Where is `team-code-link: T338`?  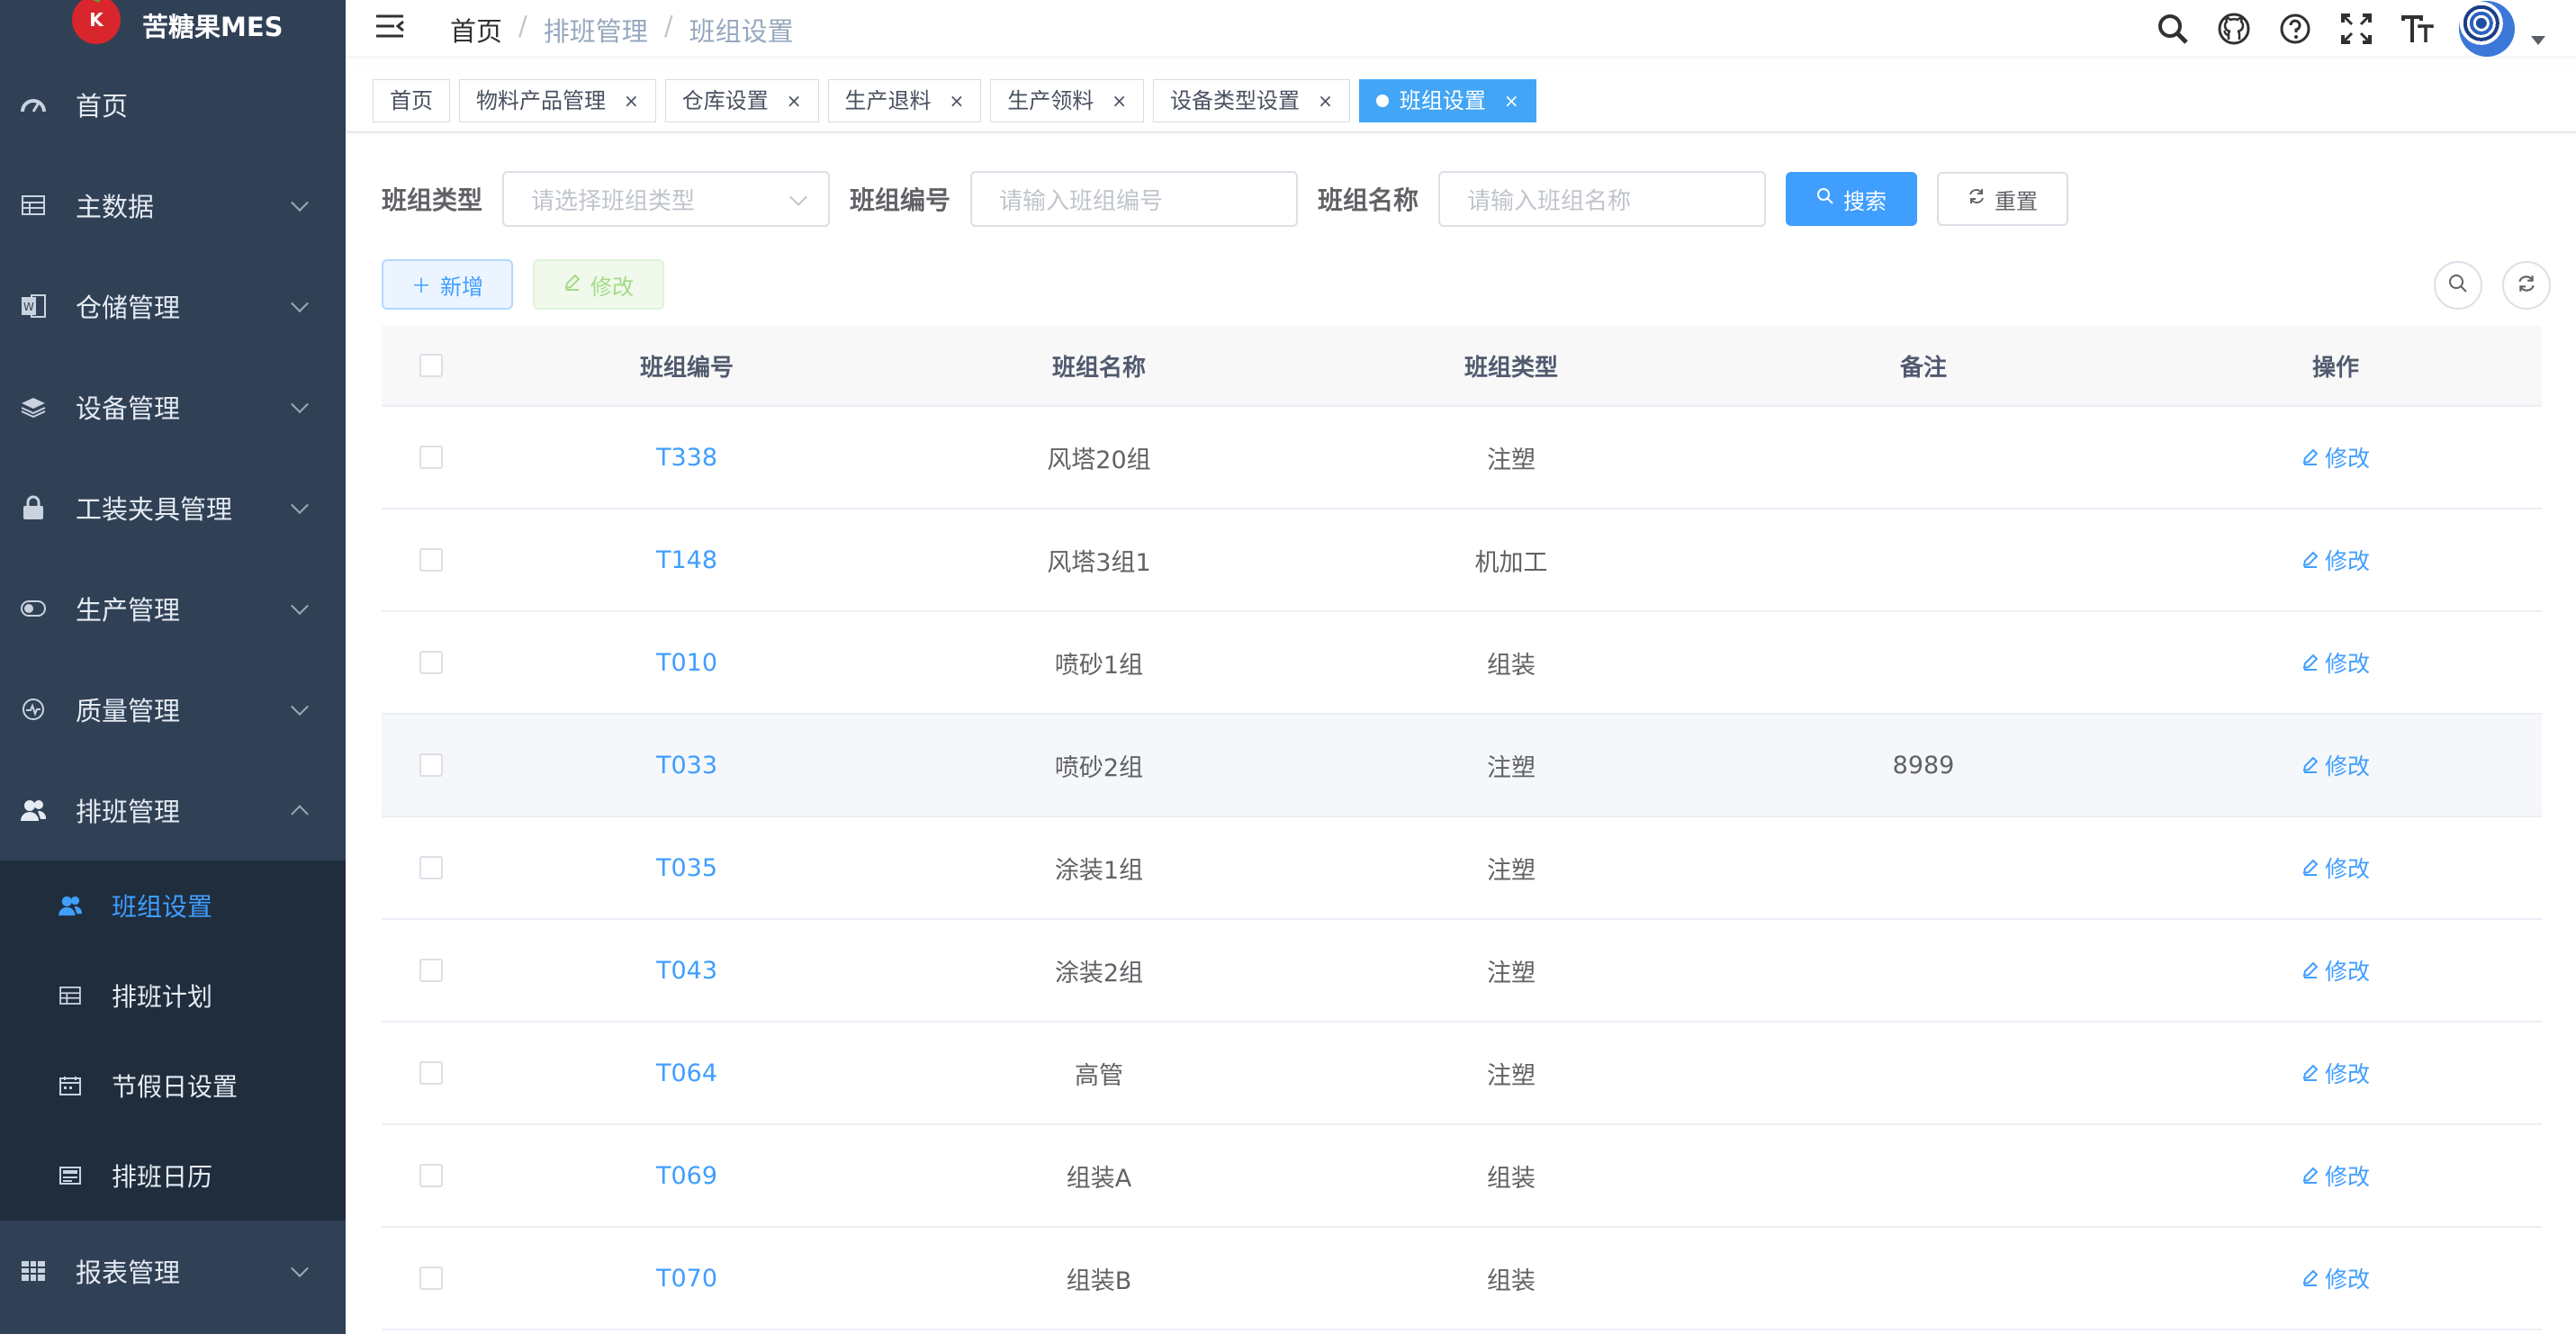 team-code-link: T338 is located at coordinates (686, 458).